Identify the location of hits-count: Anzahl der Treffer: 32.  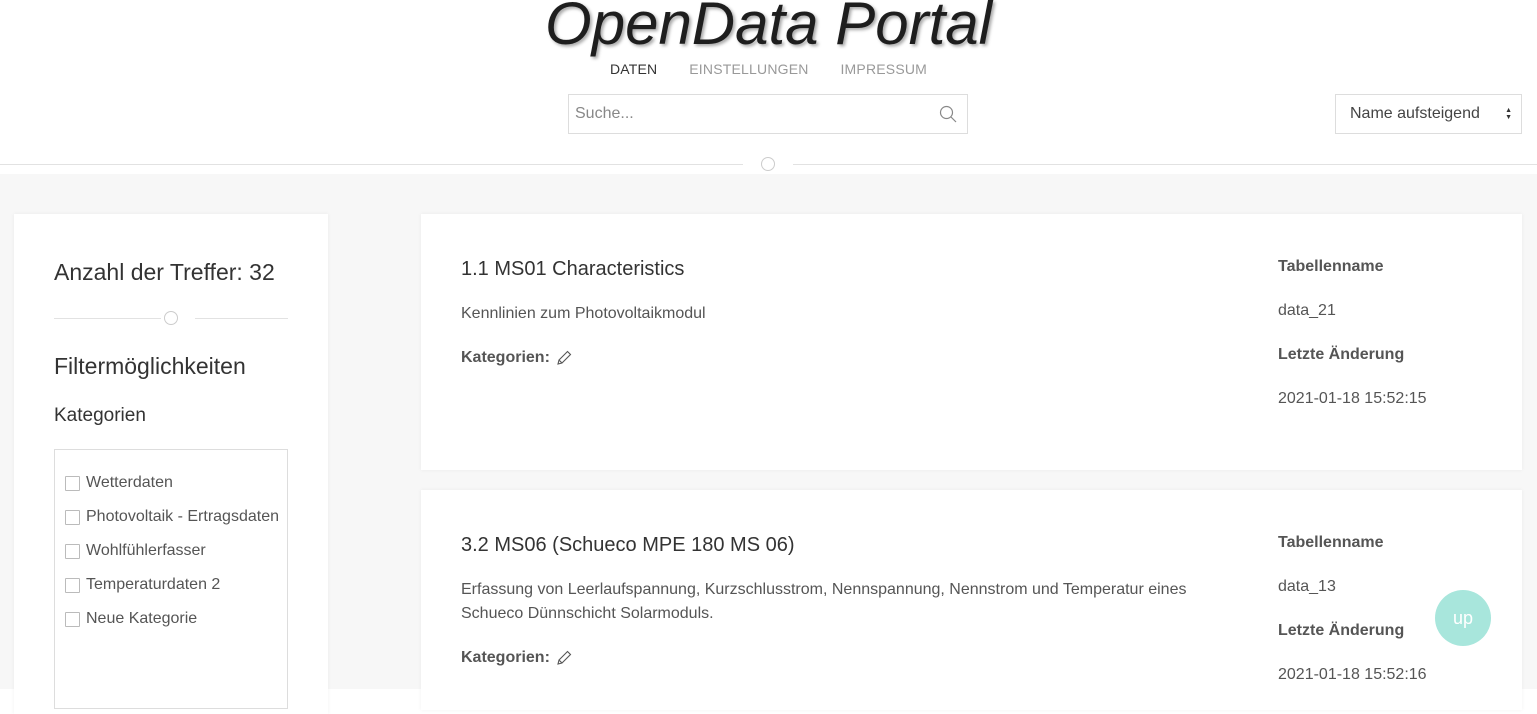
(164, 272).